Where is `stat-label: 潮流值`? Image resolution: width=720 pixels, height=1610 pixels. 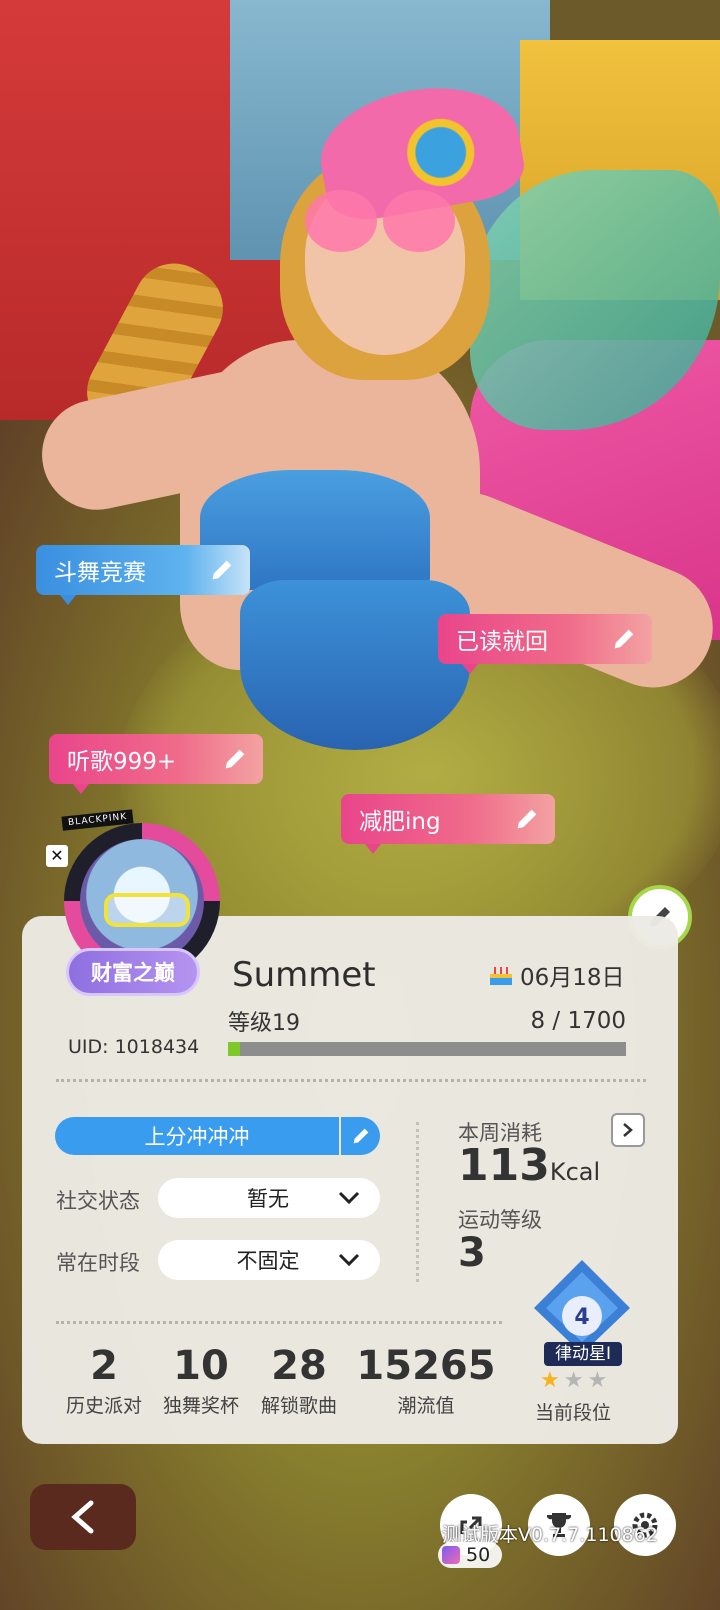
stat-label: 潮流值 is located at coordinates (426, 1406).